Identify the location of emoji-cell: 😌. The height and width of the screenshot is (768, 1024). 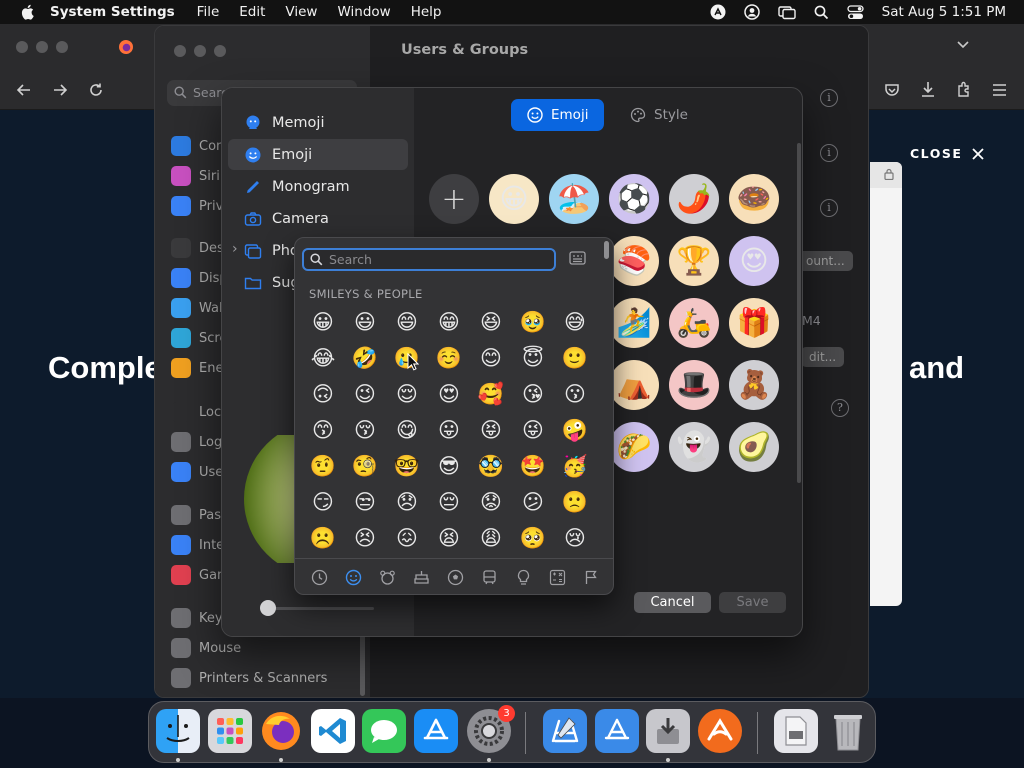
(407, 394).